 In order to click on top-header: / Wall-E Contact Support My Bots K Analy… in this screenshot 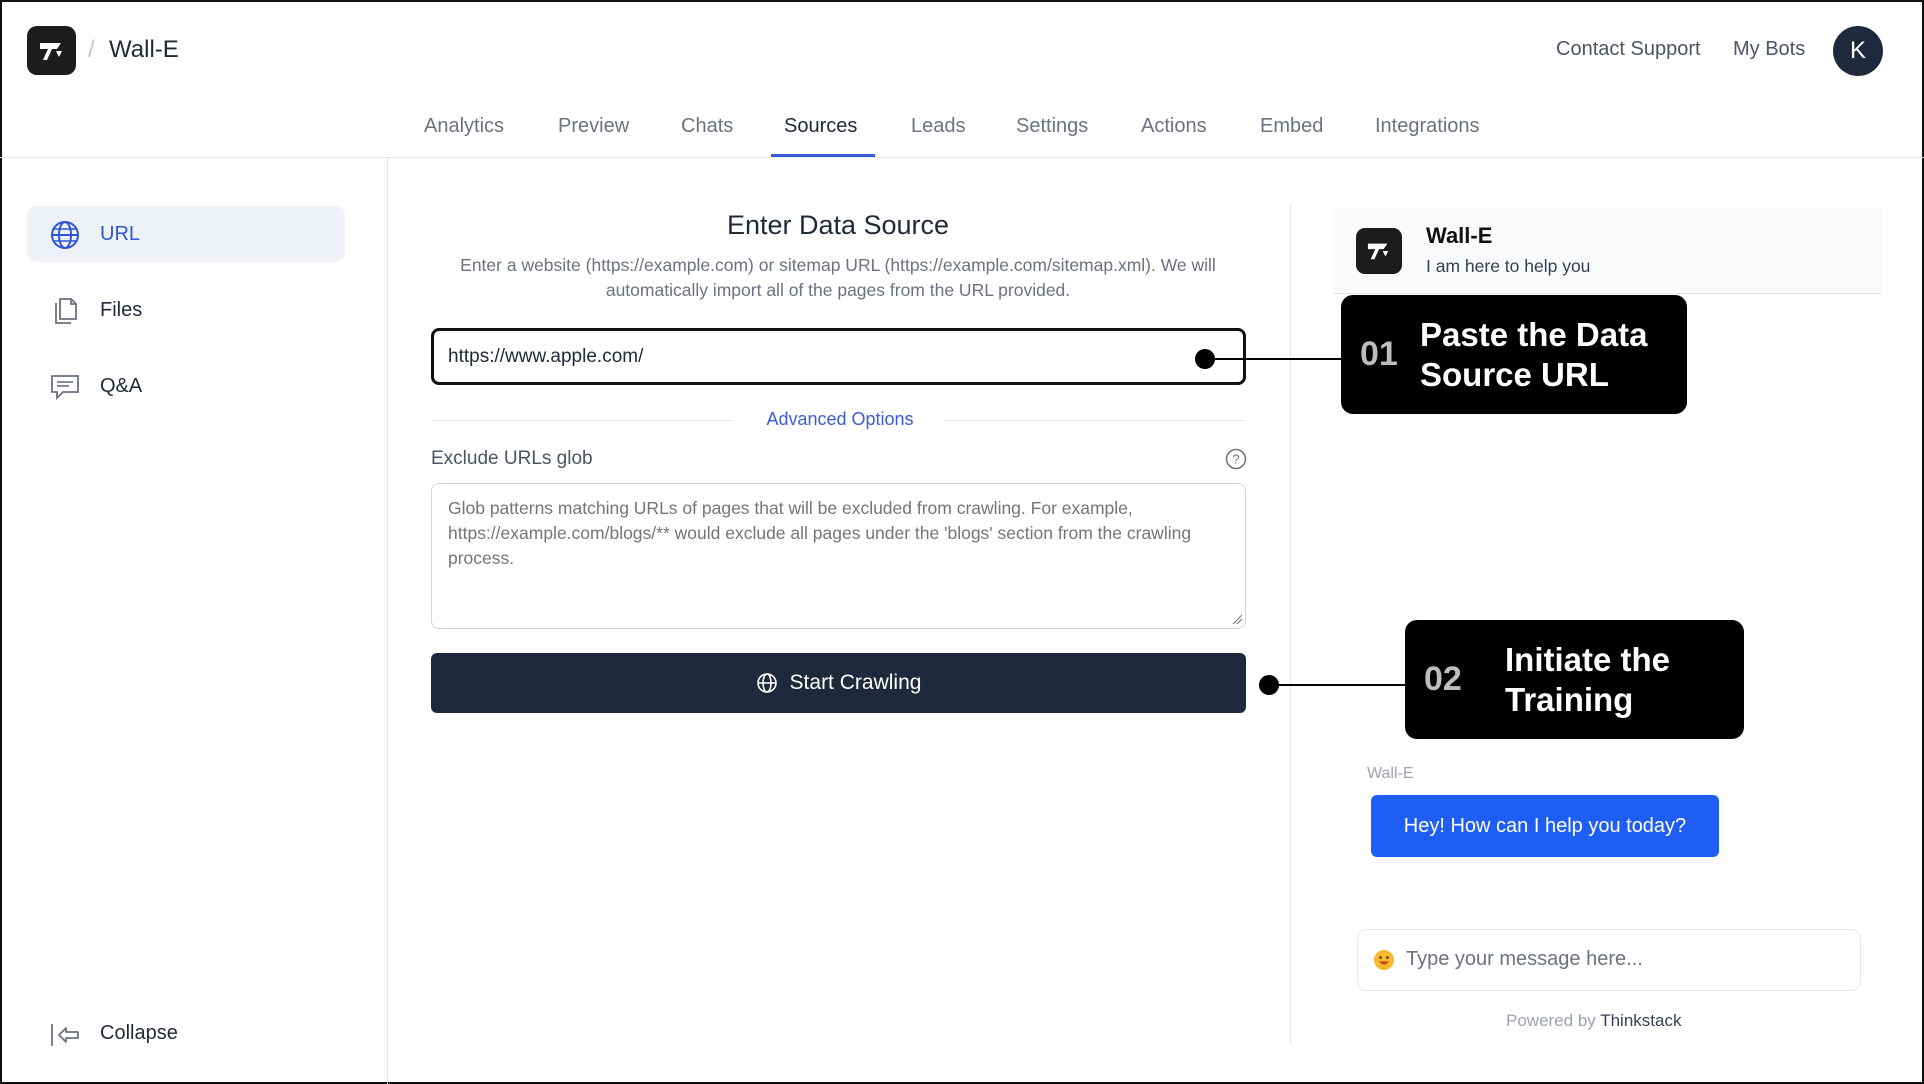, I will do `click(962, 79)`.